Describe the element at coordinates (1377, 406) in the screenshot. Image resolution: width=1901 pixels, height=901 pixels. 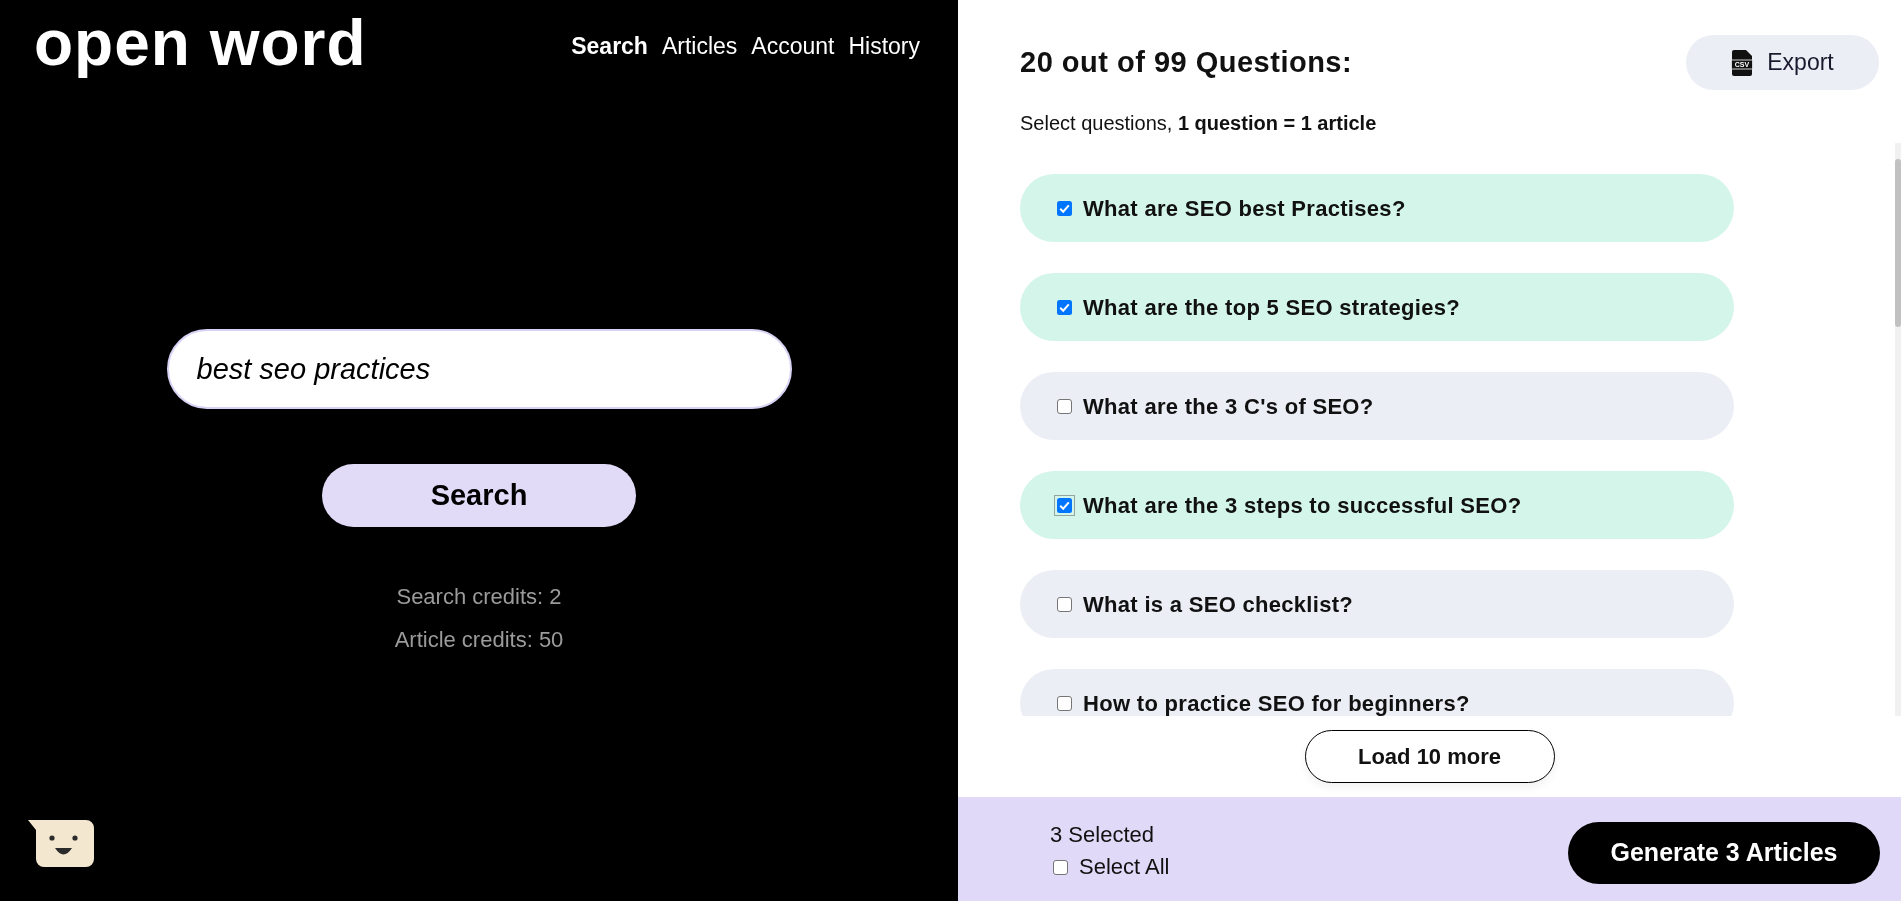
I see `question-row: What are the 3 C's of SEO?` at that location.